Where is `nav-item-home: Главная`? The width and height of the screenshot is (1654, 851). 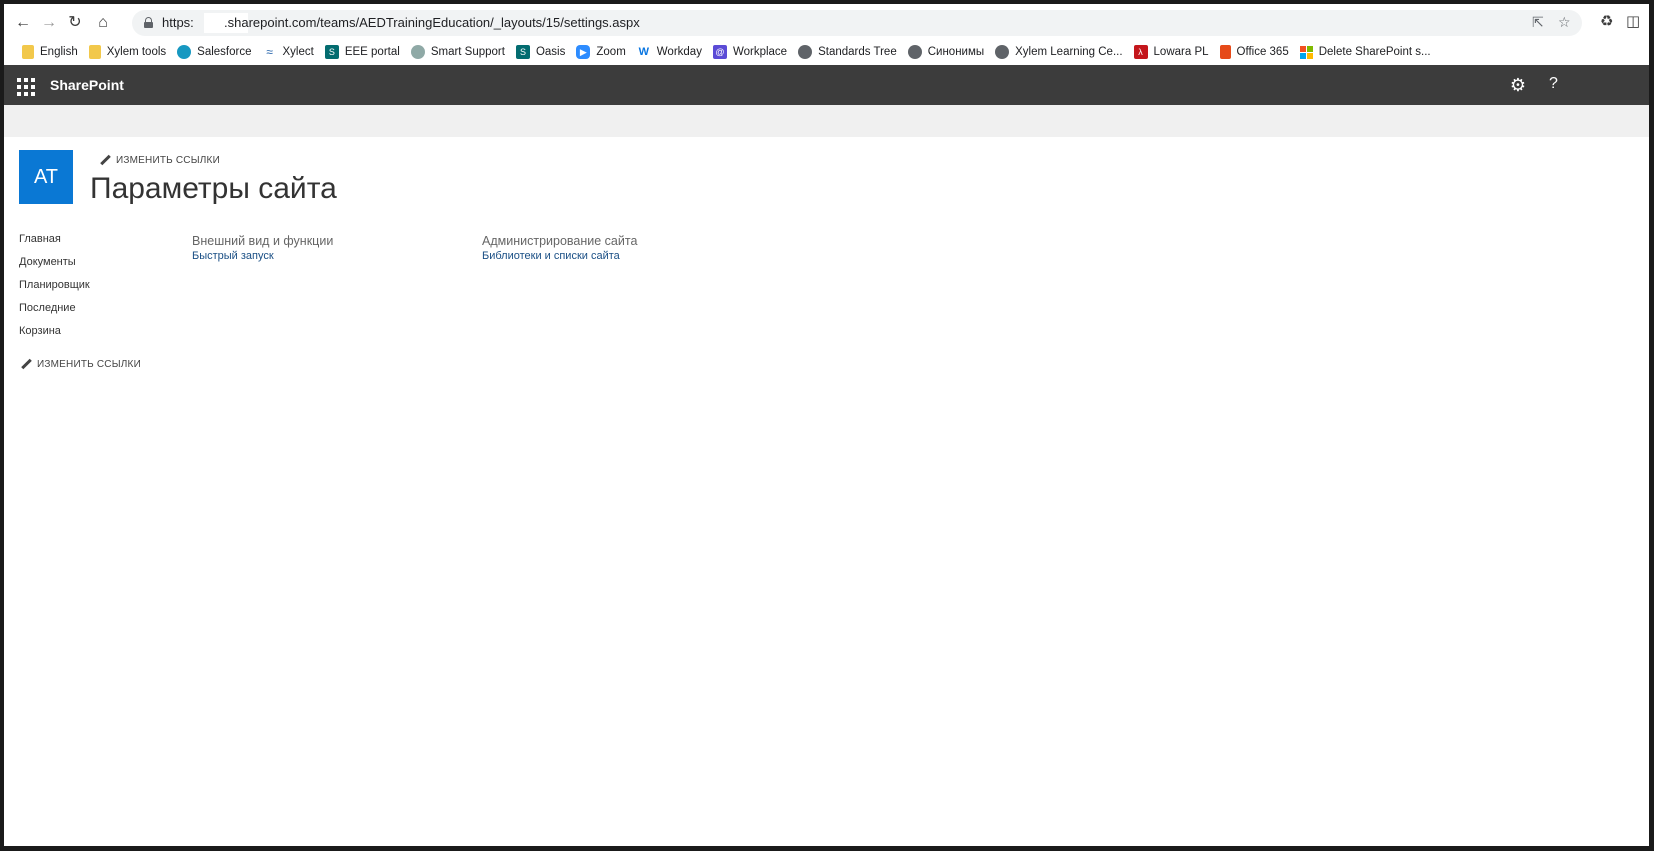 nav-item-home: Главная is located at coordinates (54, 243).